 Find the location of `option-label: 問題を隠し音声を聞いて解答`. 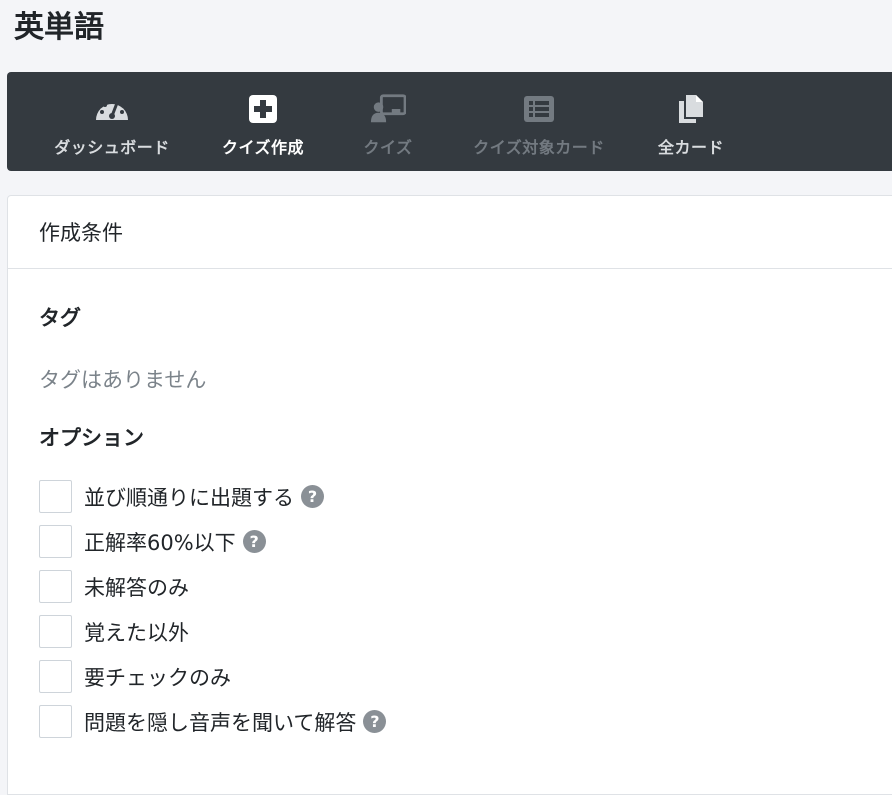

option-label: 問題を隠し音声を聞いて解答 is located at coordinates (220, 722).